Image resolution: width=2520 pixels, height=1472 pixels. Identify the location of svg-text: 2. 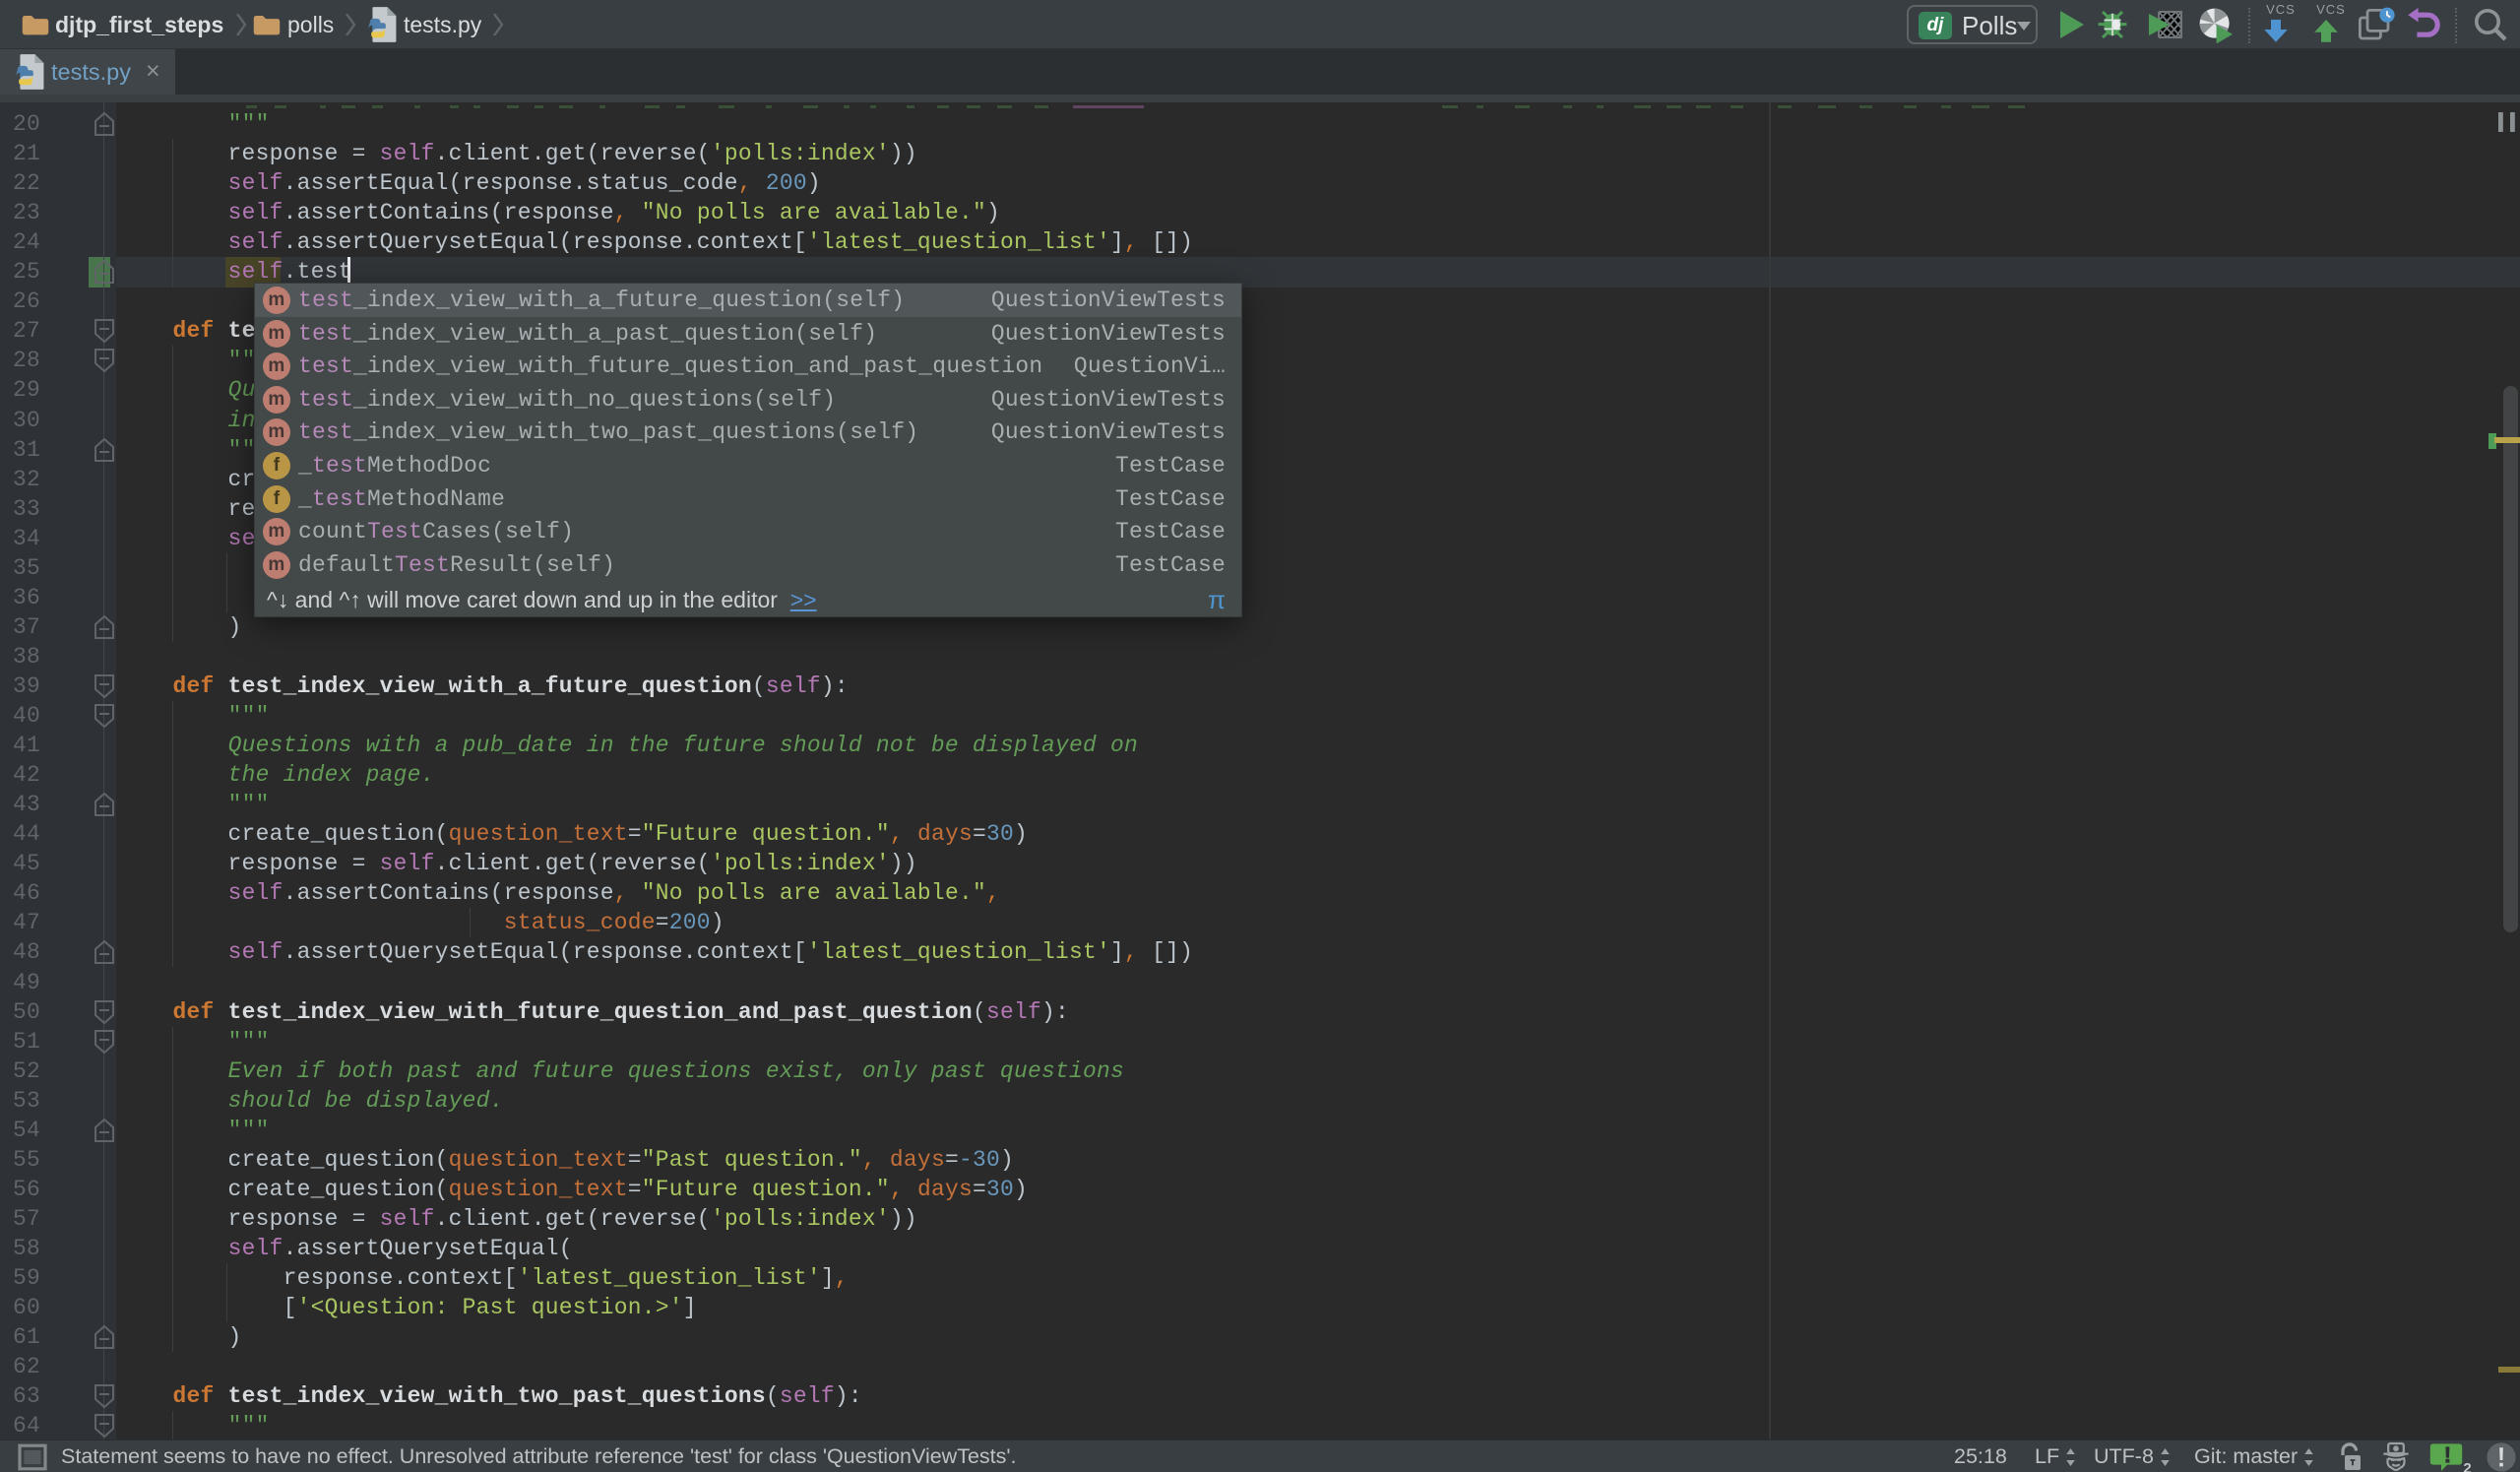
(2467, 1466).